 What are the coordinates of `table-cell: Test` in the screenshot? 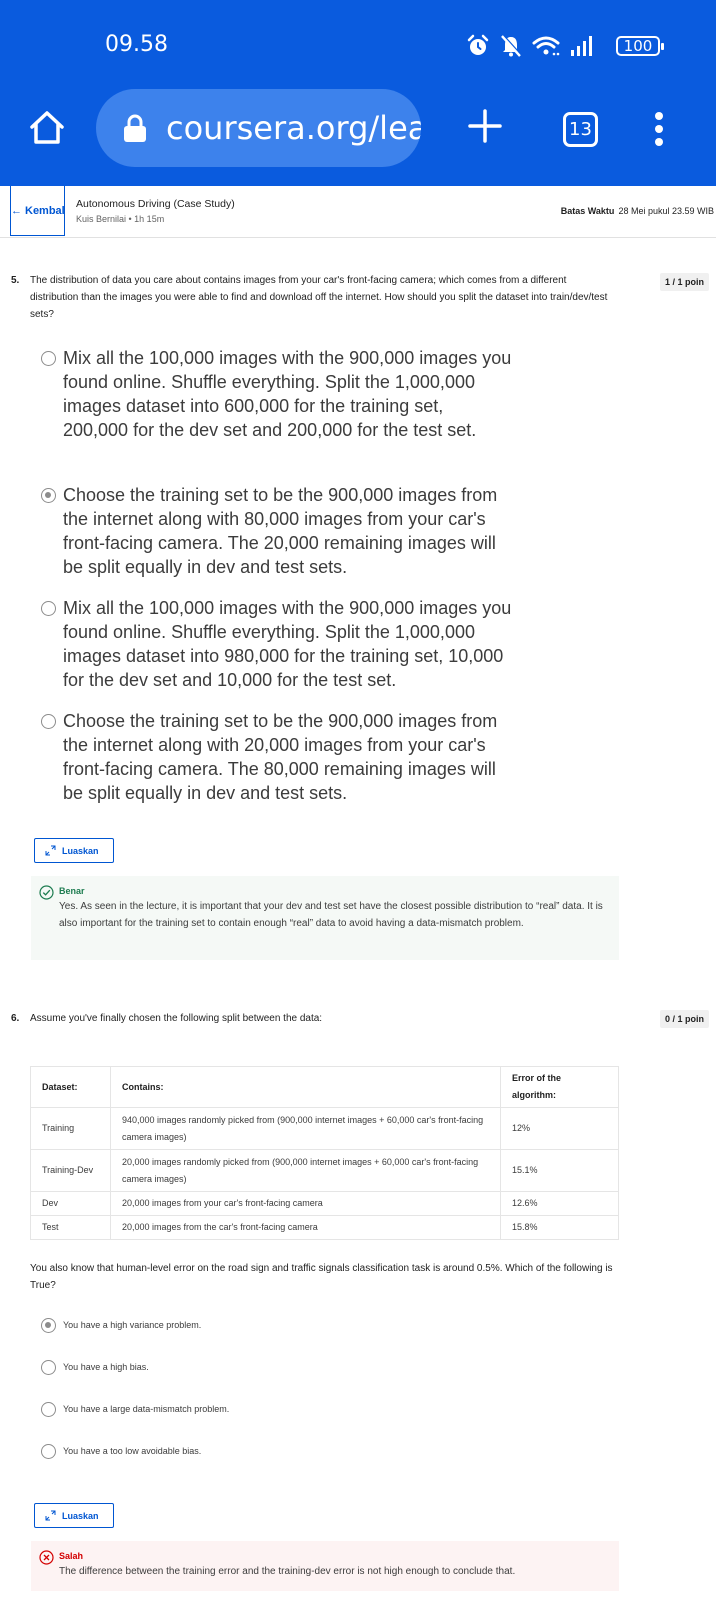 It's located at (70, 1227).